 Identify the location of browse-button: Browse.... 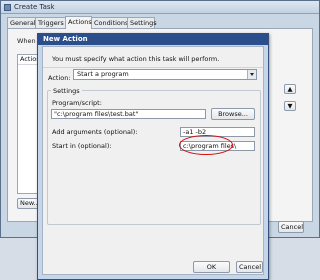
(233, 114).